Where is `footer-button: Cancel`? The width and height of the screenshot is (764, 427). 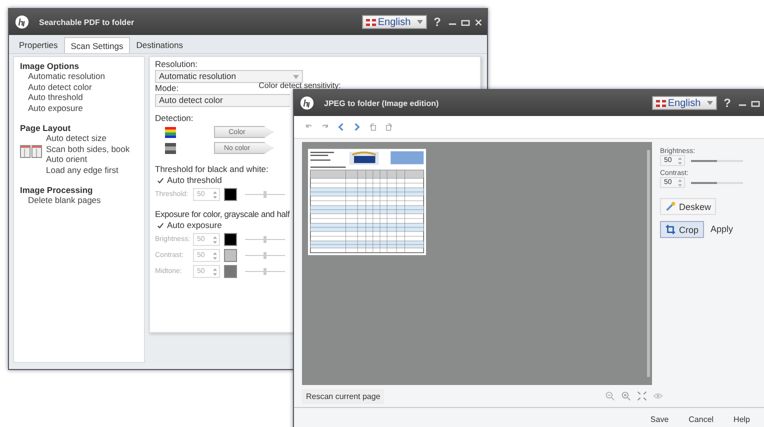
footer-button: Cancel is located at coordinates (701, 419).